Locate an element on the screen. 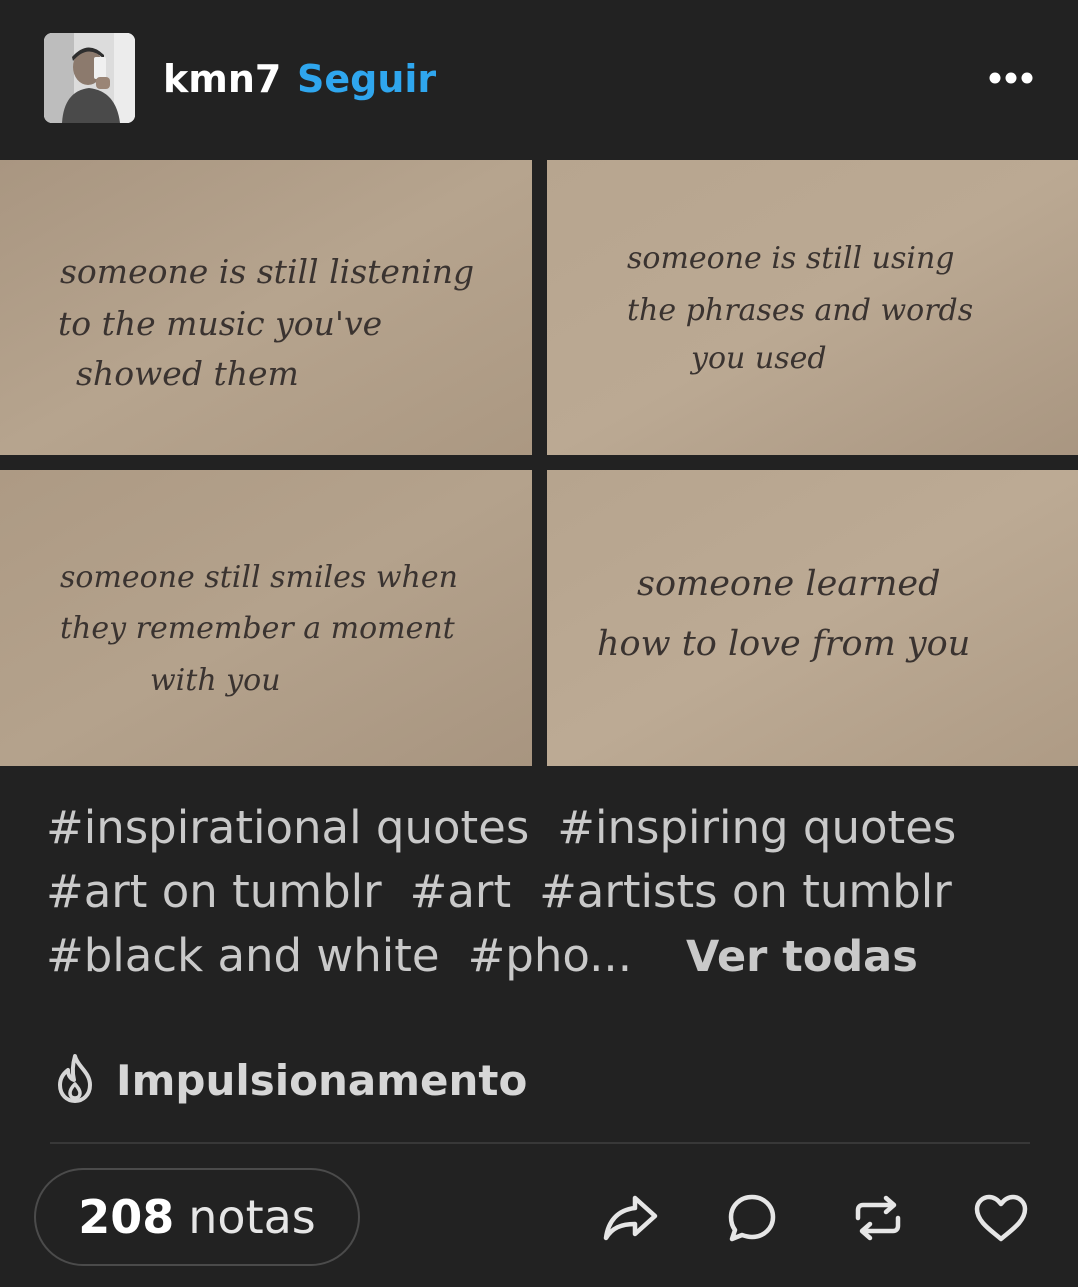  flame-icon is located at coordinates (75, 1080).